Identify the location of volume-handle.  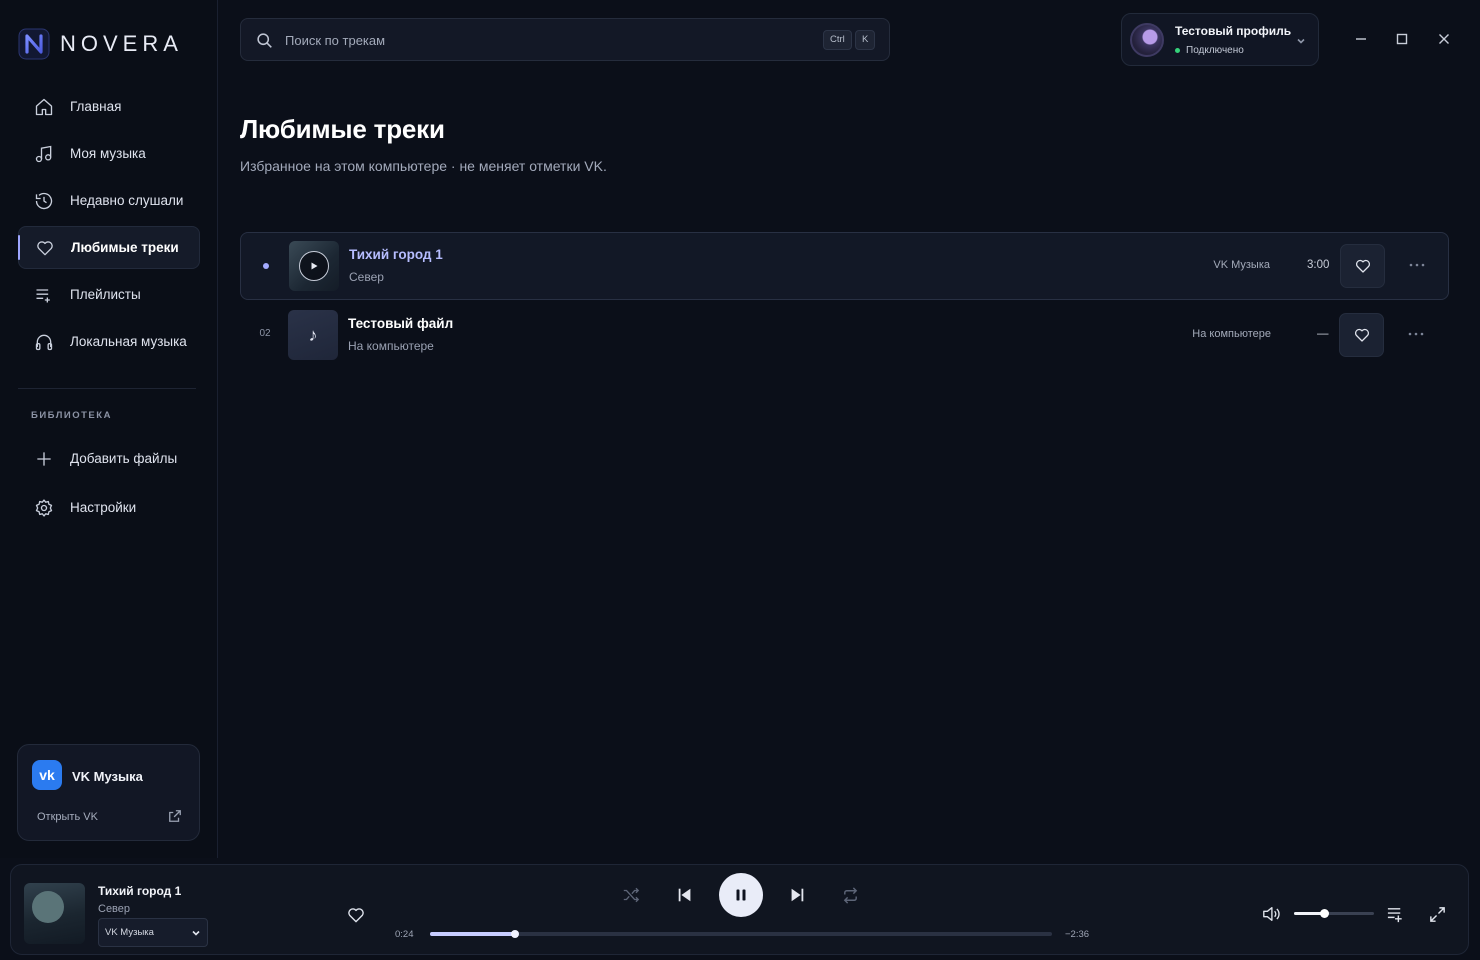
(1324, 913).